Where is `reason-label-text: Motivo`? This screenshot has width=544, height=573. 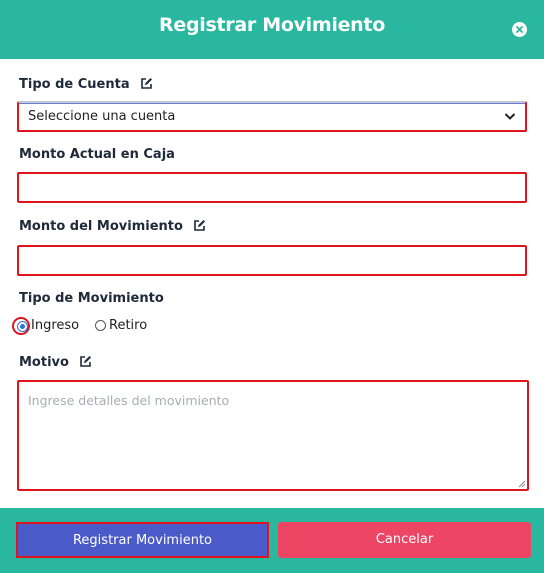
reason-label-text: Motivo is located at coordinates (44, 362).